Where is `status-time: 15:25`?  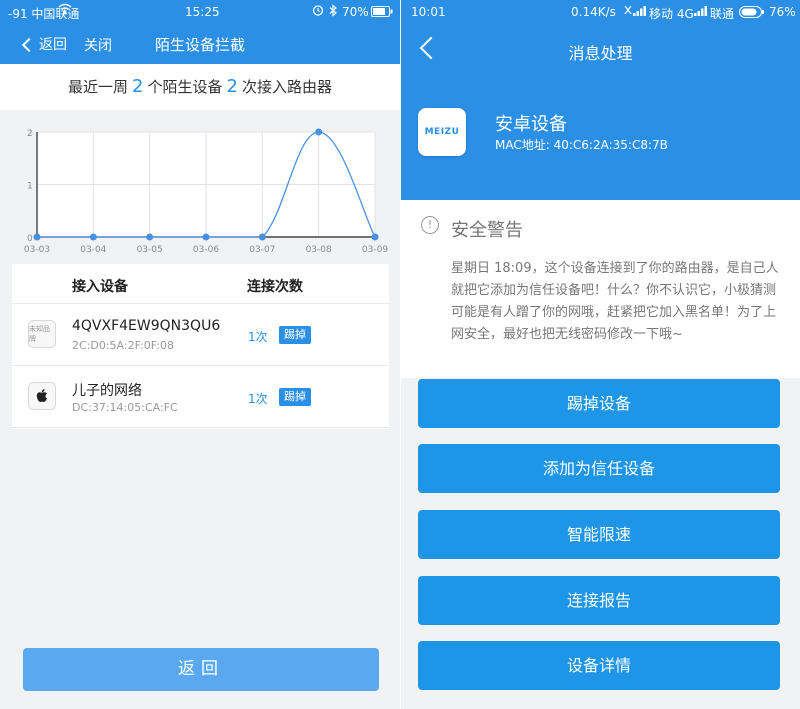
status-time: 15:25 is located at coordinates (202, 12).